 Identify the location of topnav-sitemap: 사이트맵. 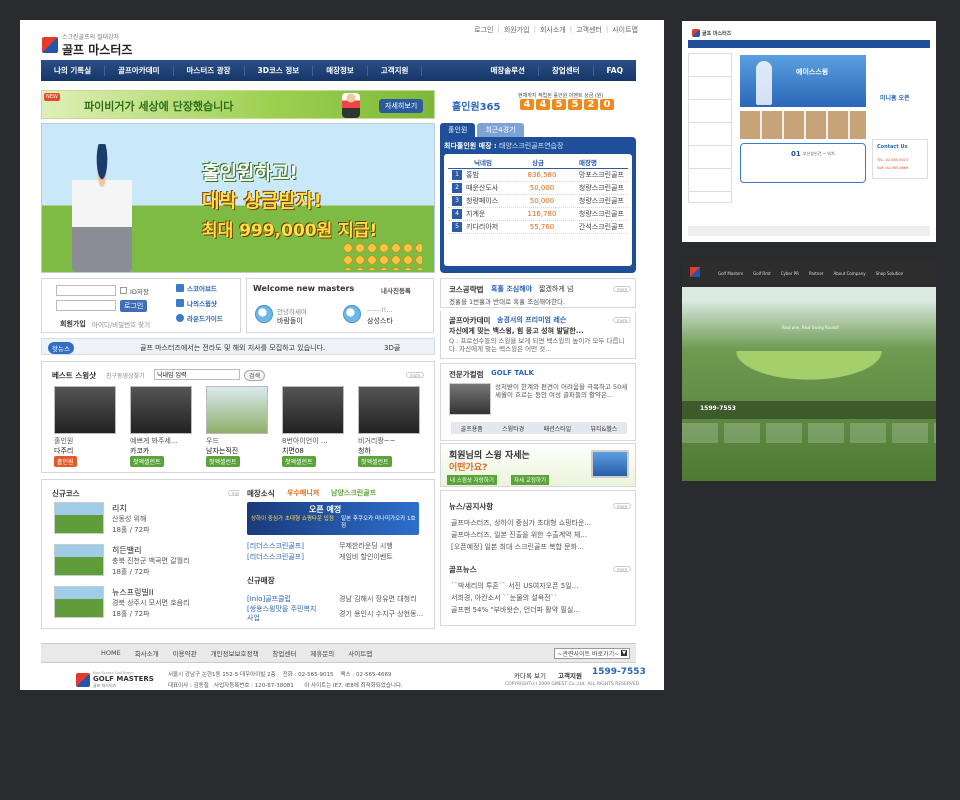
(625, 30).